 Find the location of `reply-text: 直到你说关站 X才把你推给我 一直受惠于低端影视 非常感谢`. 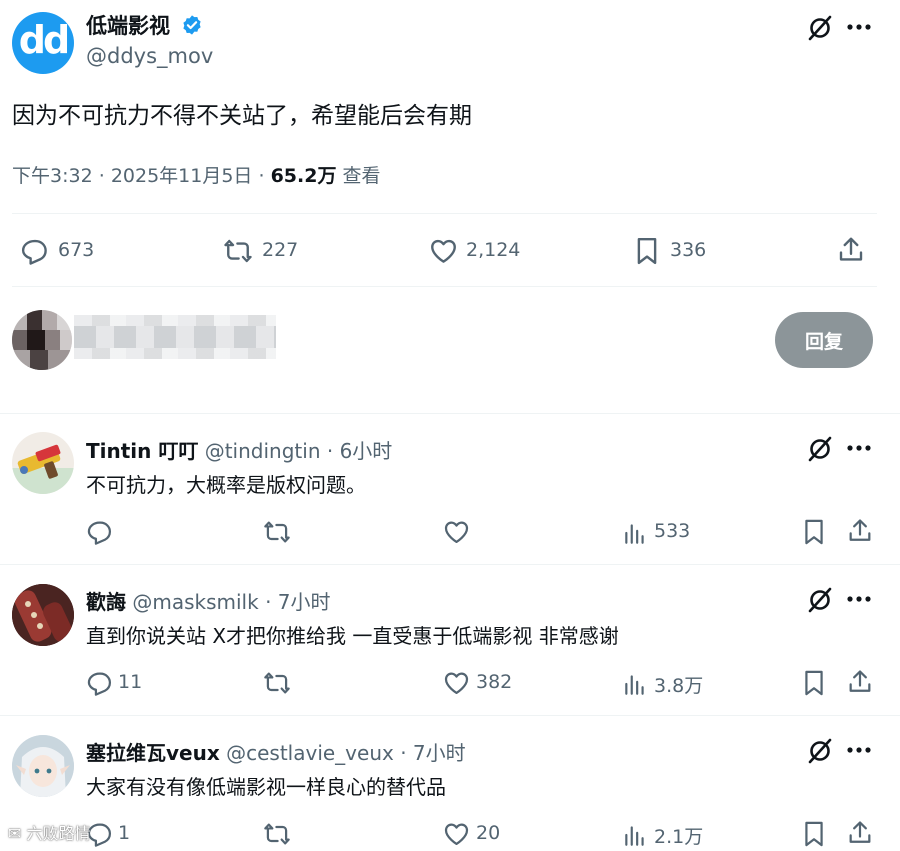

reply-text: 直到你说关站 X才把你推给我 一直受惠于低端影视 非常感谢 is located at coordinates (352, 636).